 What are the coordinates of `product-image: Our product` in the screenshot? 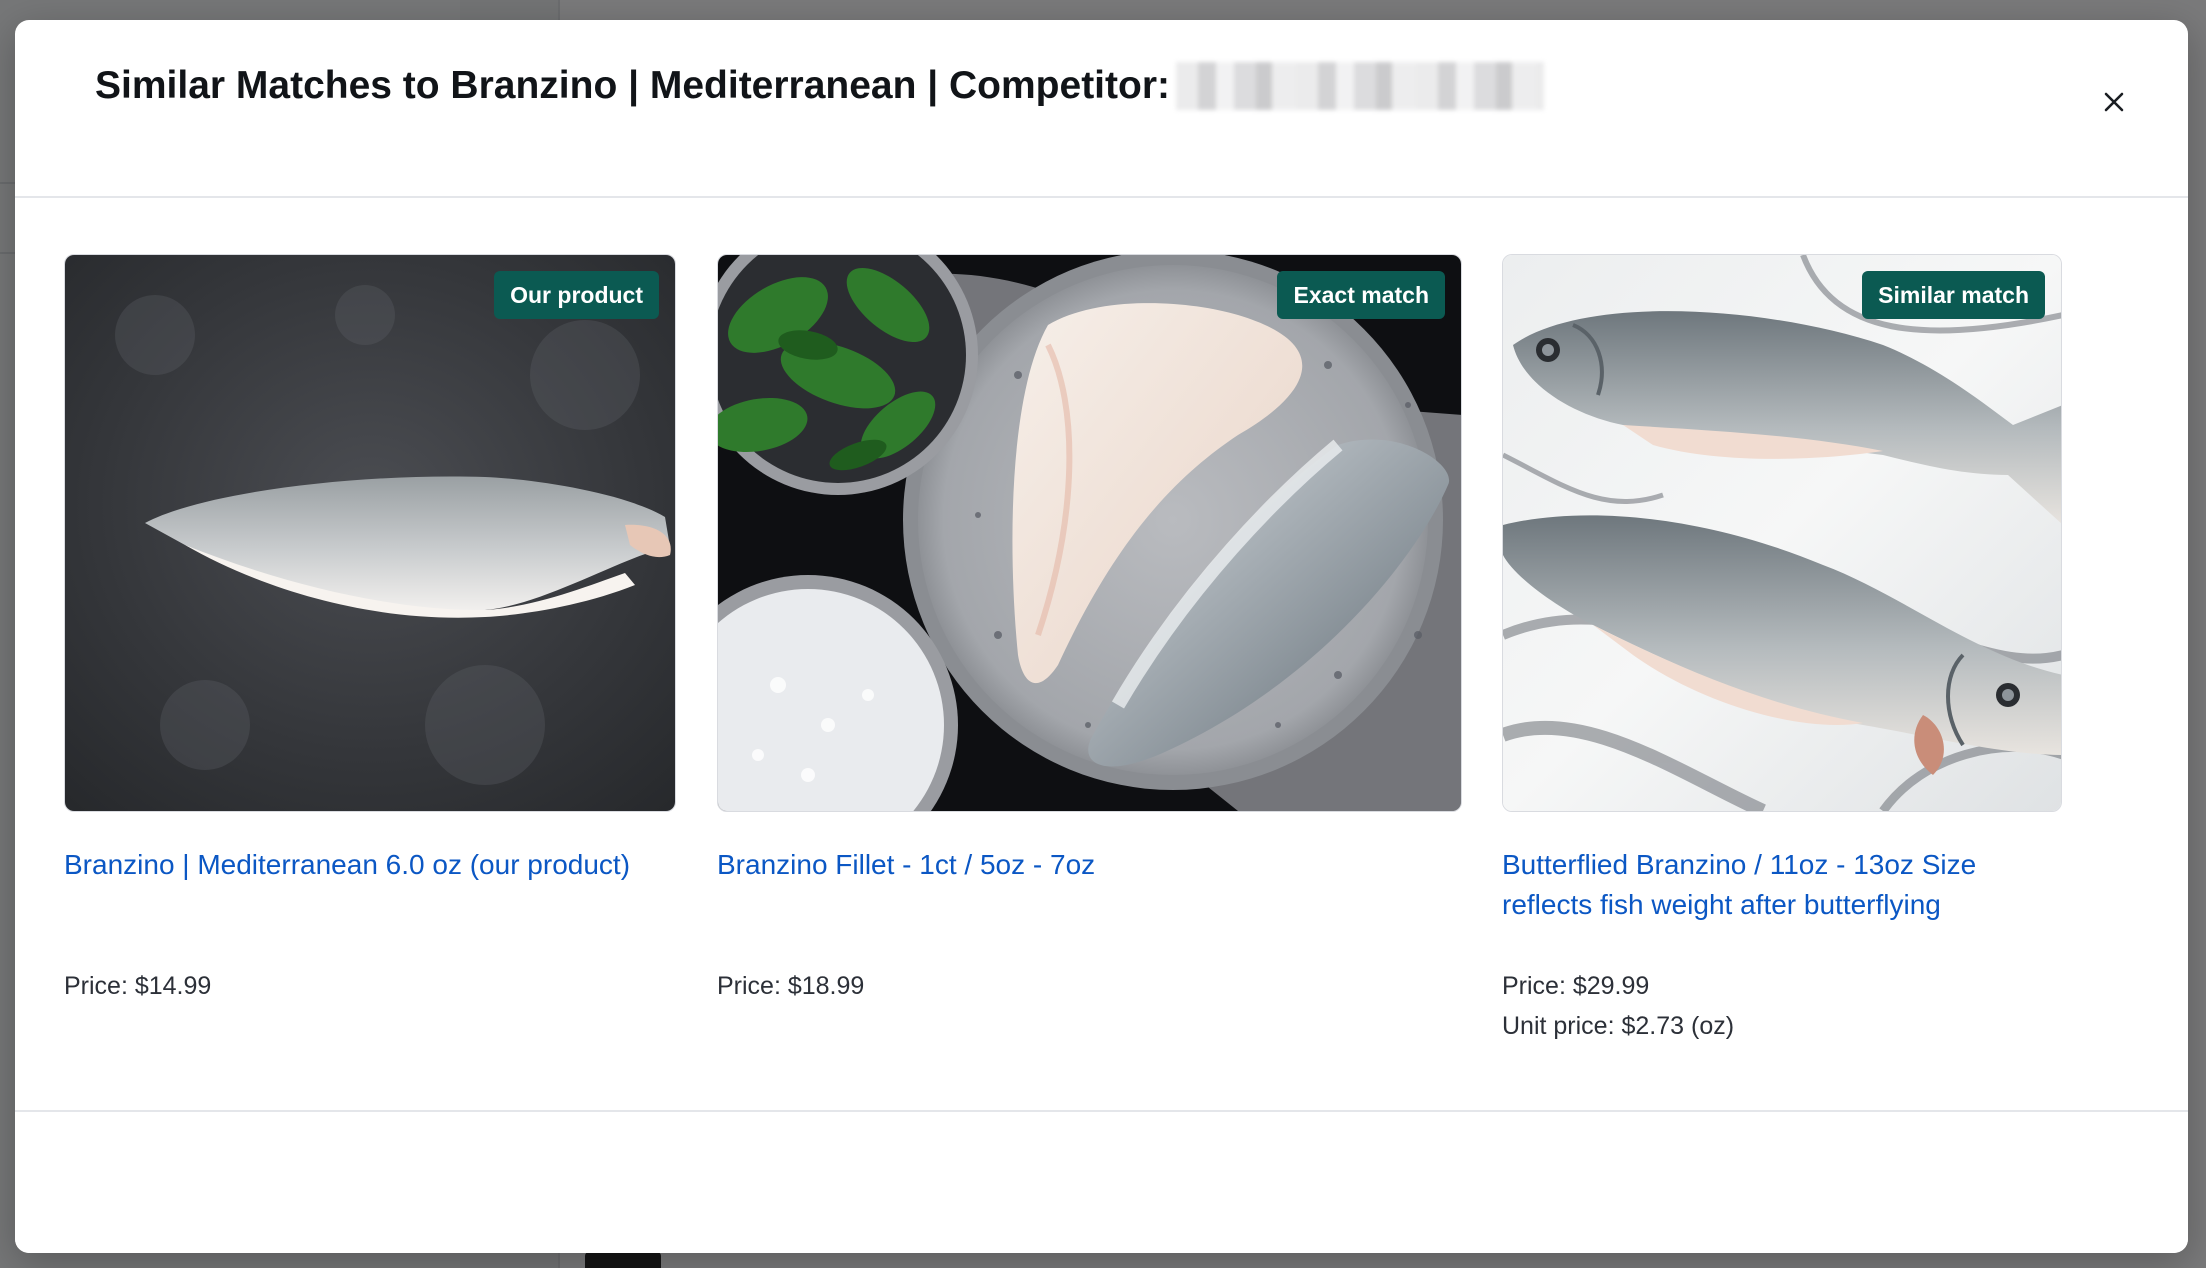 It's located at (370, 533).